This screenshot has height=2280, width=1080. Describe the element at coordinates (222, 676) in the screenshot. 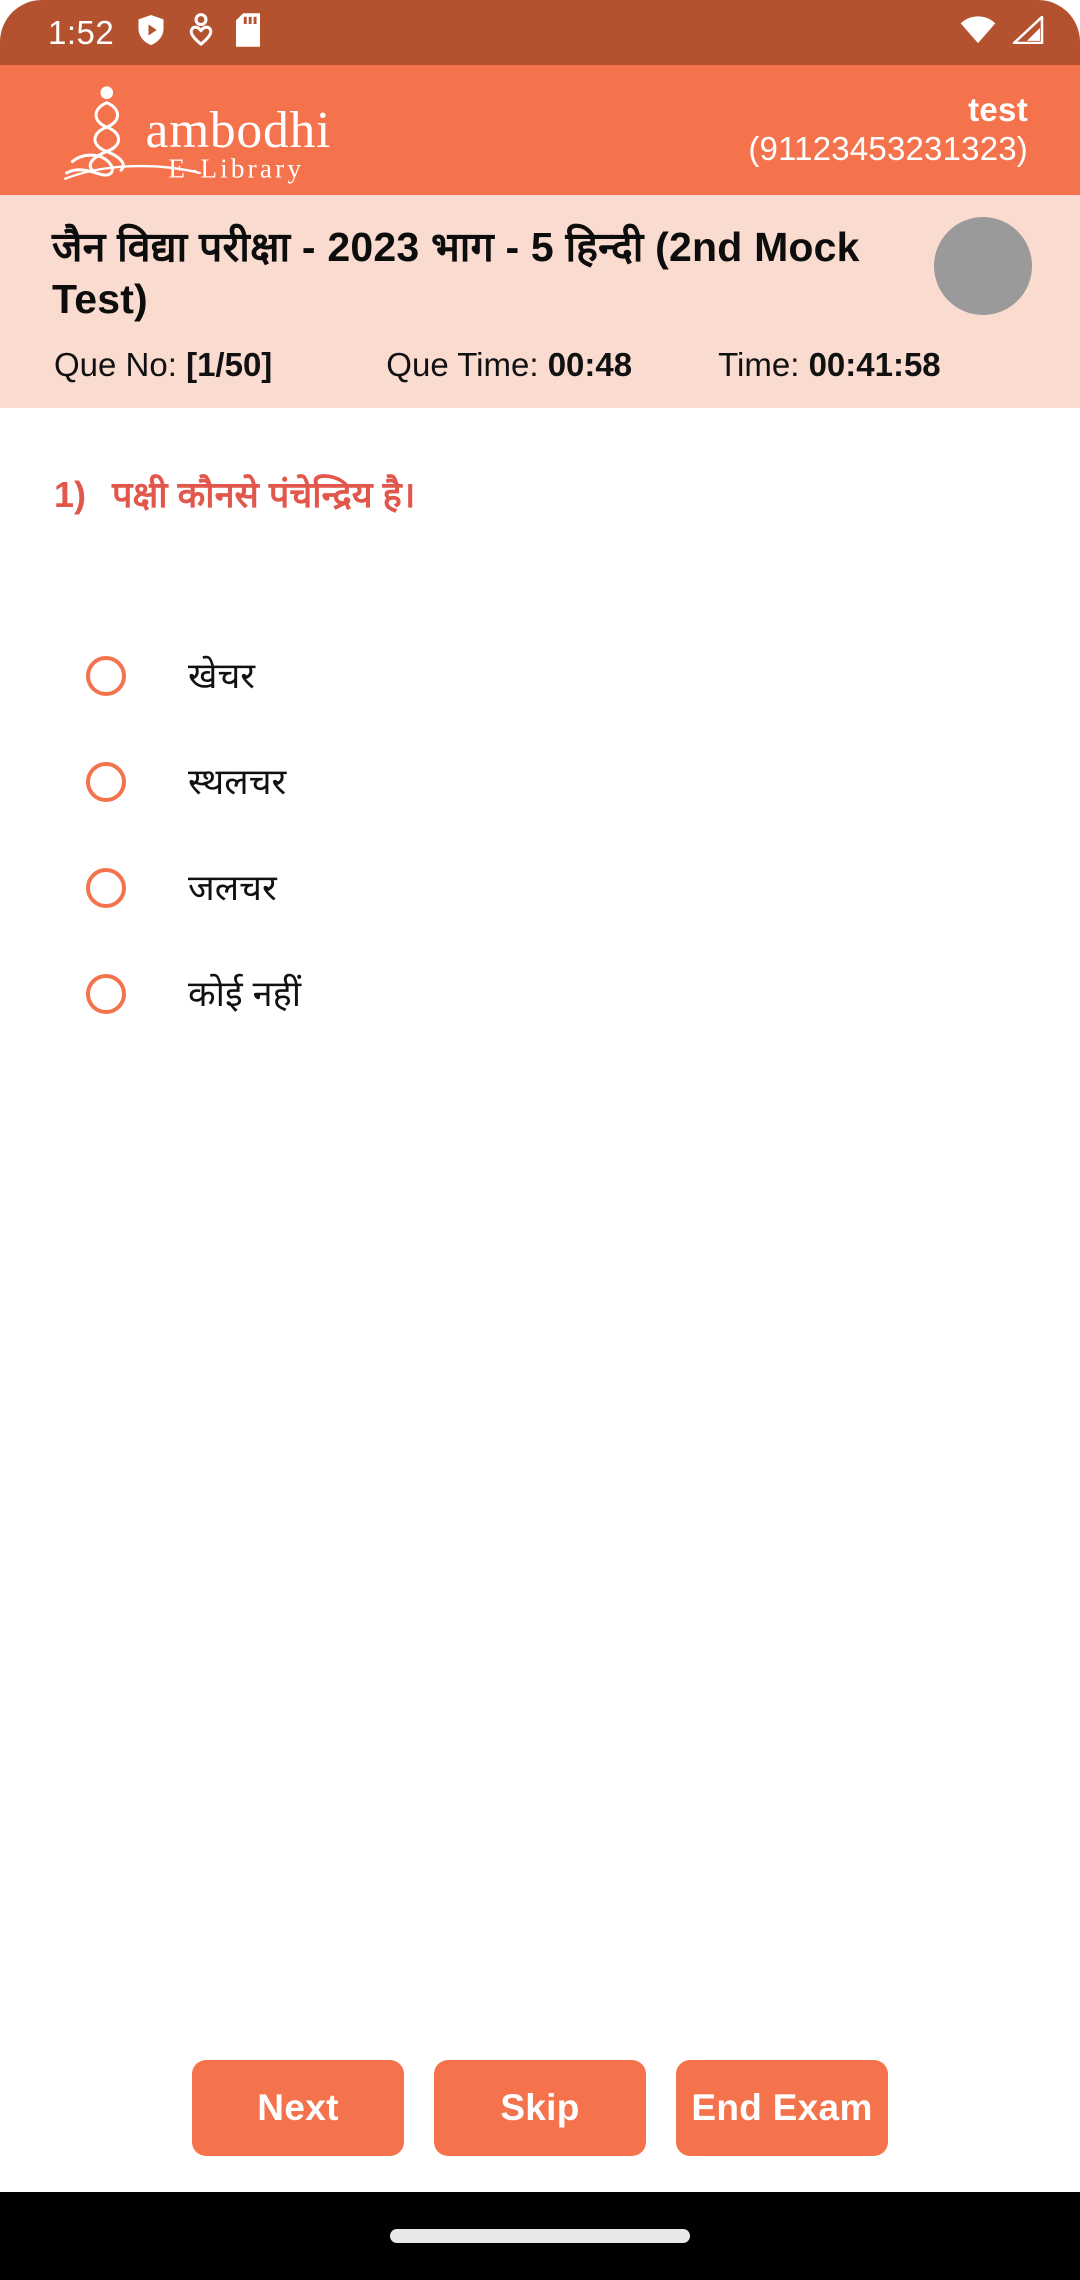

I see `option-label: खेचर` at that location.